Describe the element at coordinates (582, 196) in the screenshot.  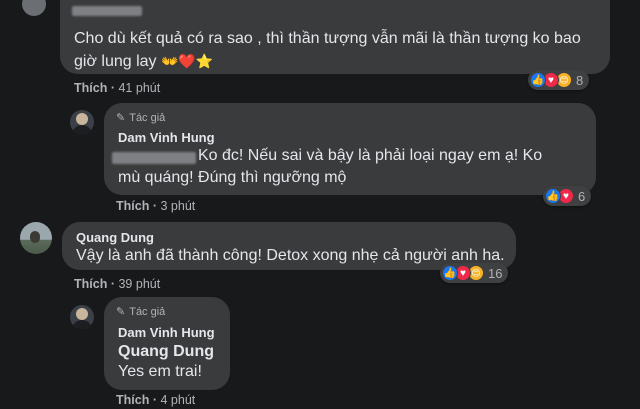
I see `reaction-count: 6` at that location.